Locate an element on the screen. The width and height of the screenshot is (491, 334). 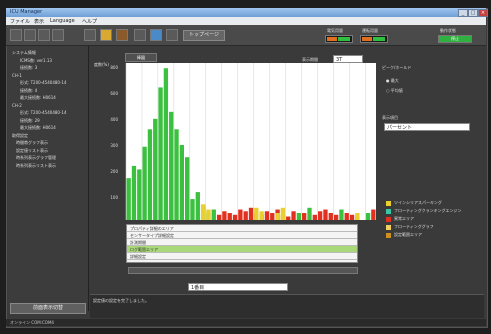
sidebar-tree-item: 時系列表示リスト表示 is located at coordinates (36, 166).